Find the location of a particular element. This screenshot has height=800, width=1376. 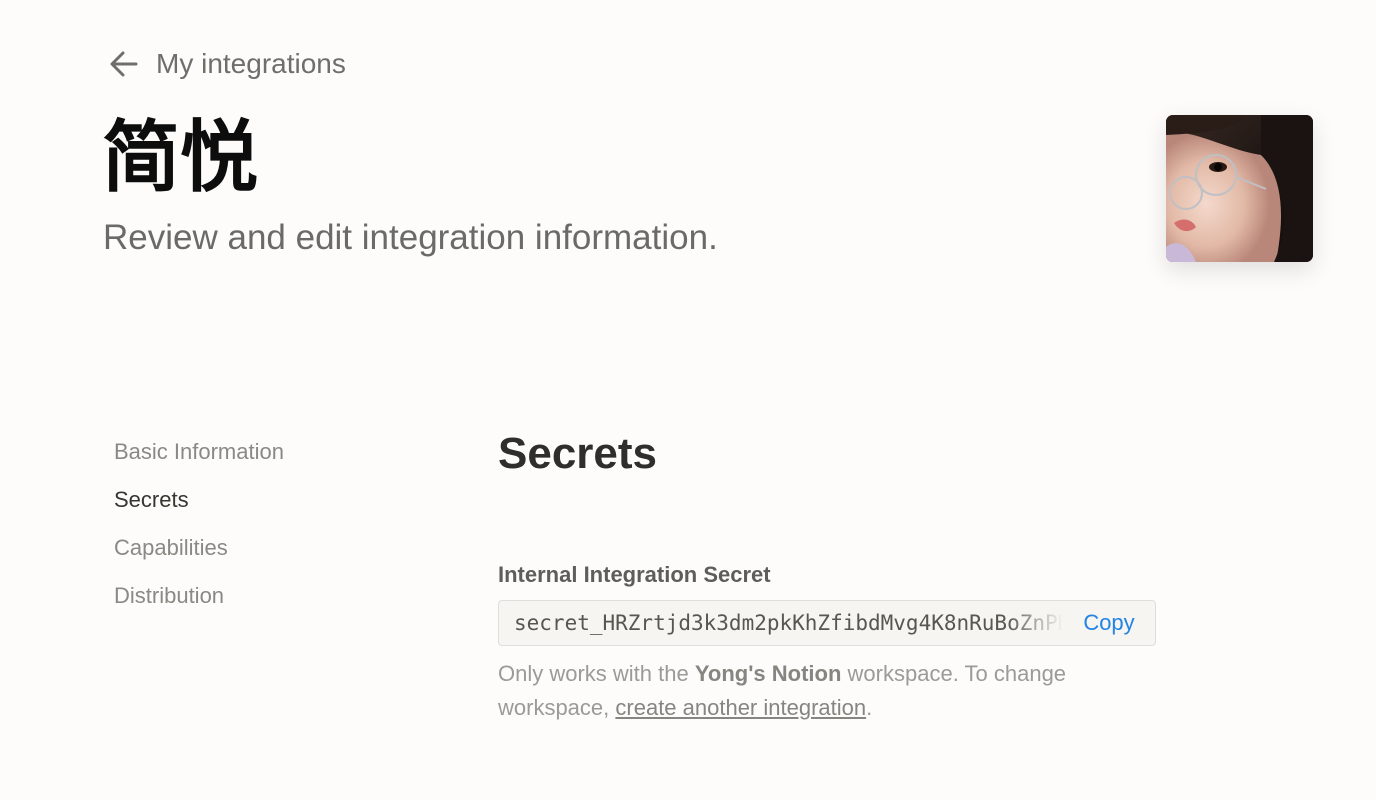

integration-avatar is located at coordinates (1239, 188).